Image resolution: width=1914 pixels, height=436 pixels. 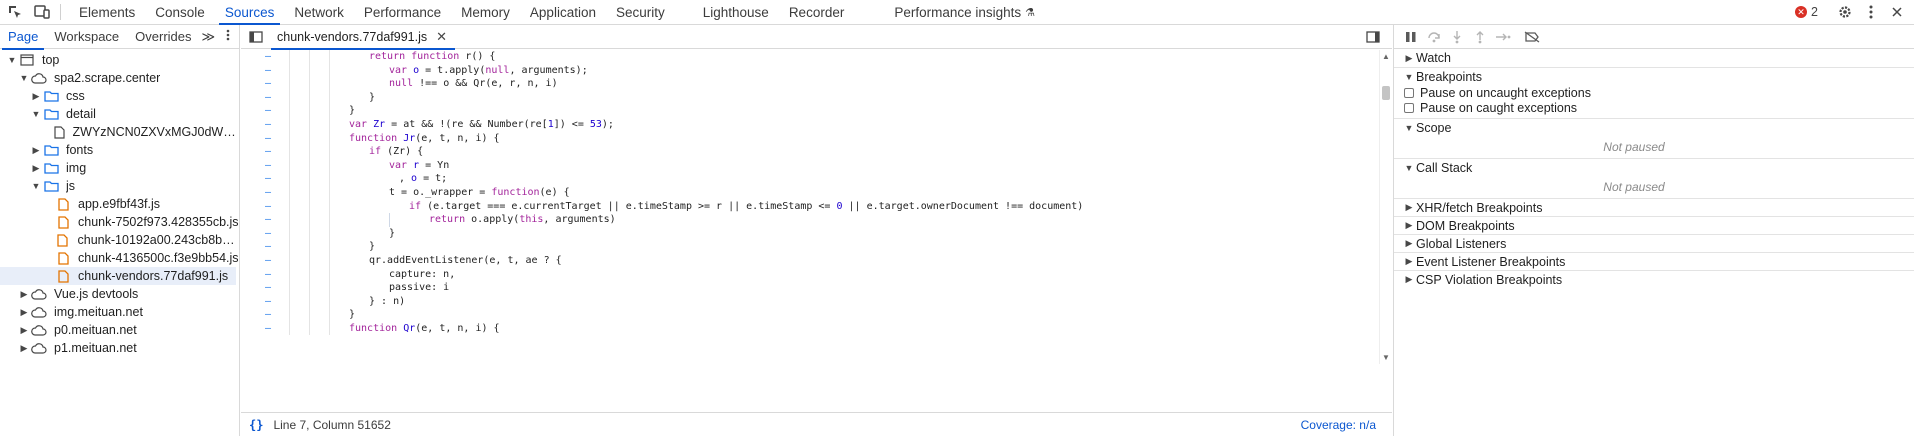 I want to click on tab-workspace: Workspace, so click(x=86, y=37).